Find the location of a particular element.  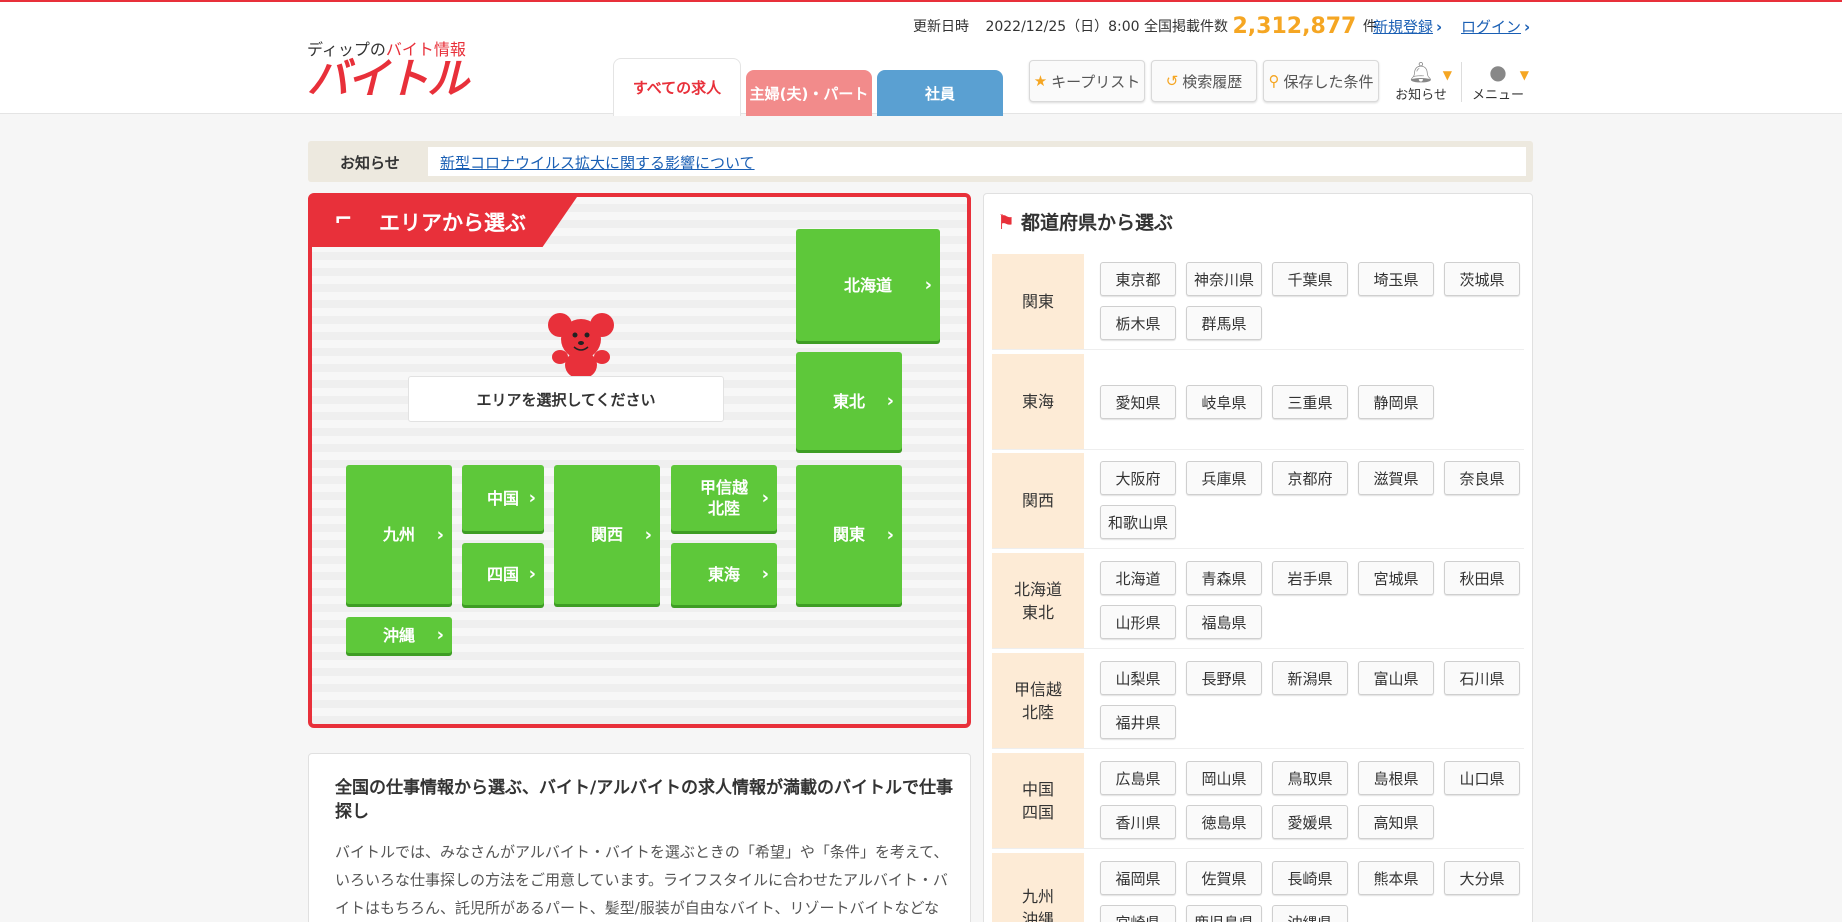

notifications-button: 🔔︎ ▼ お知らせ is located at coordinates (1421, 82).